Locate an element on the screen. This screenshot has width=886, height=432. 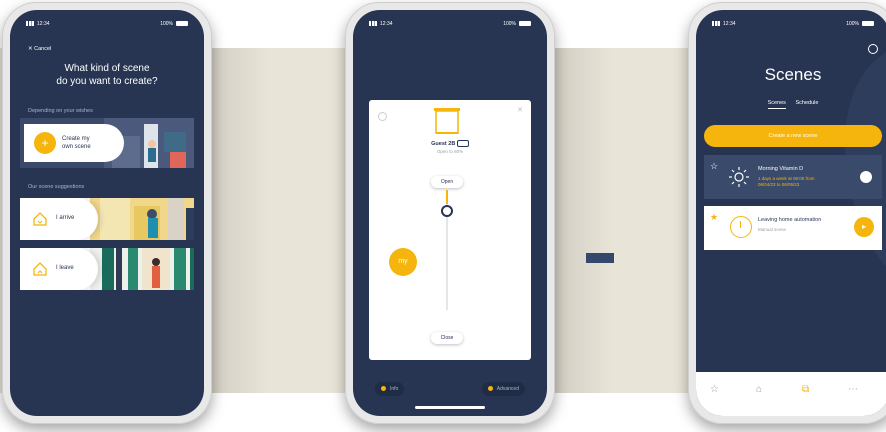
settings-icon is located at coordinates (382, 116).